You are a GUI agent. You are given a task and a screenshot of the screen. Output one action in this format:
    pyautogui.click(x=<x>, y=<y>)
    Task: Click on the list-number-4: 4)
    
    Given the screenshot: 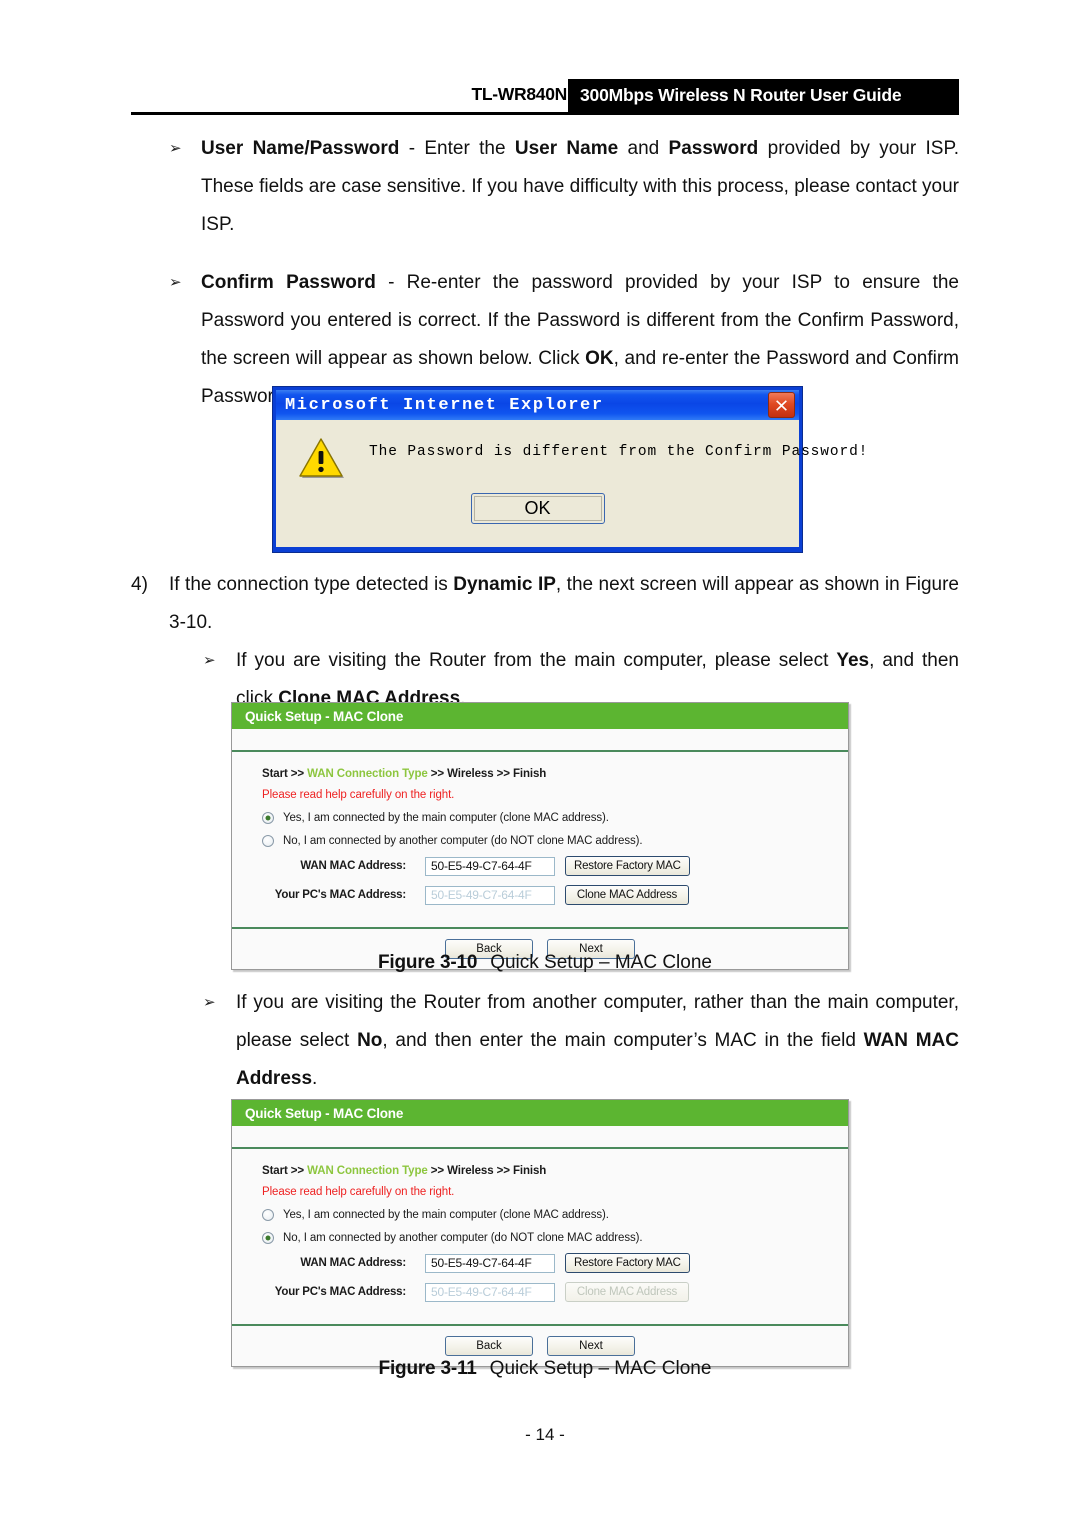 What is the action you would take?
    pyautogui.click(x=139, y=584)
    